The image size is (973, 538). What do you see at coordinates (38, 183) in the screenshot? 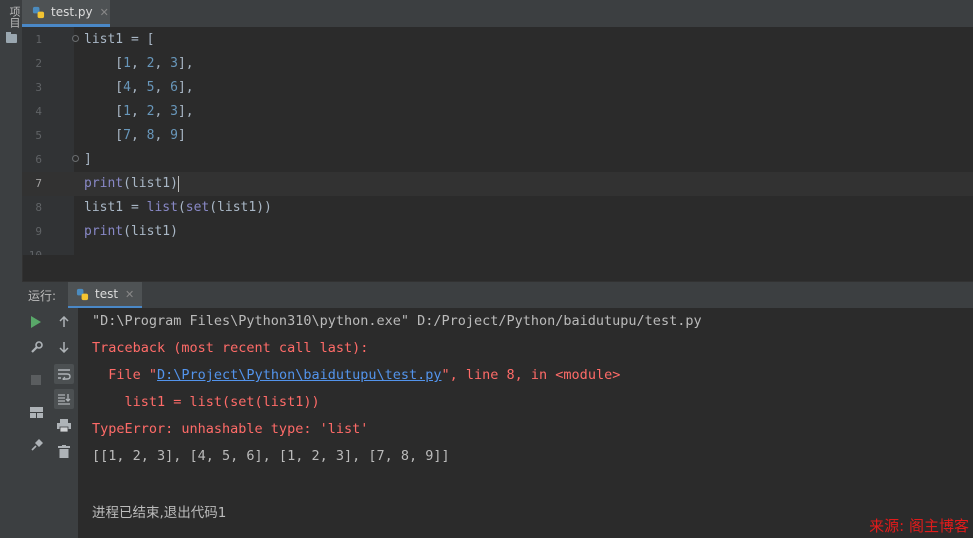
I see `line-number: 7` at bounding box center [38, 183].